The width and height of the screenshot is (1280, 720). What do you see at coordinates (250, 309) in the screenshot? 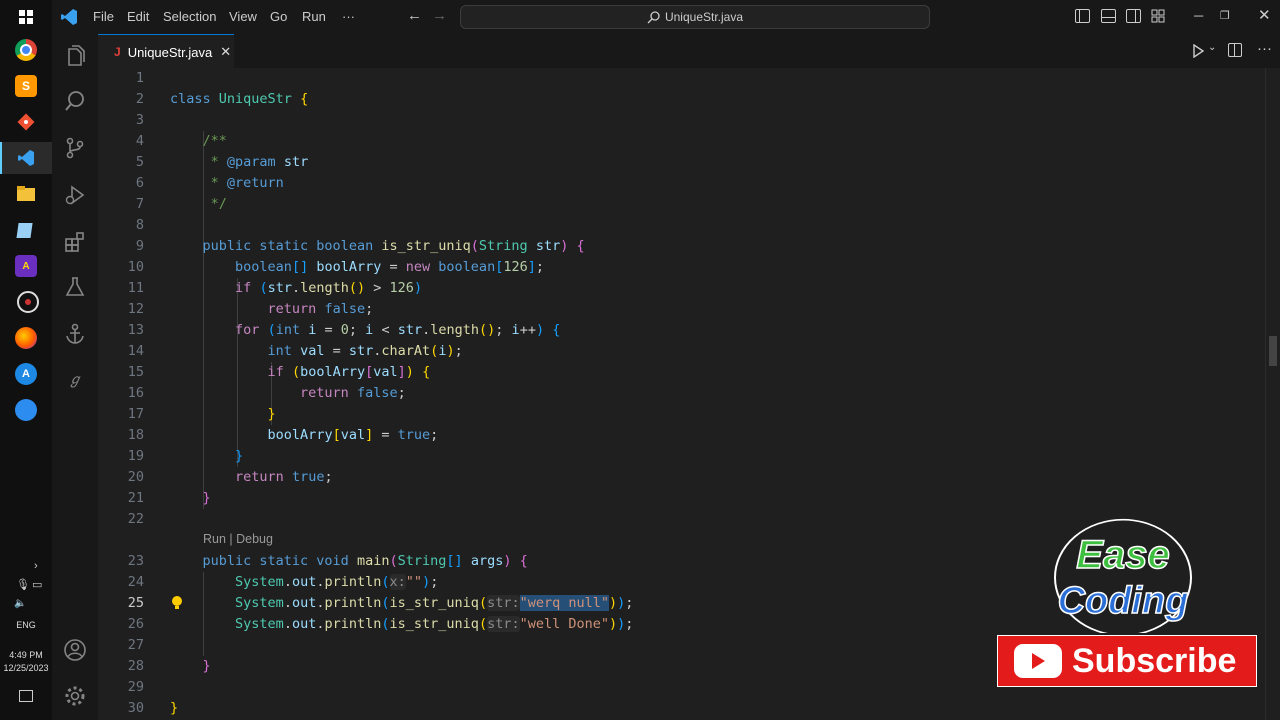
I see `code-line: 12 return false;` at bounding box center [250, 309].